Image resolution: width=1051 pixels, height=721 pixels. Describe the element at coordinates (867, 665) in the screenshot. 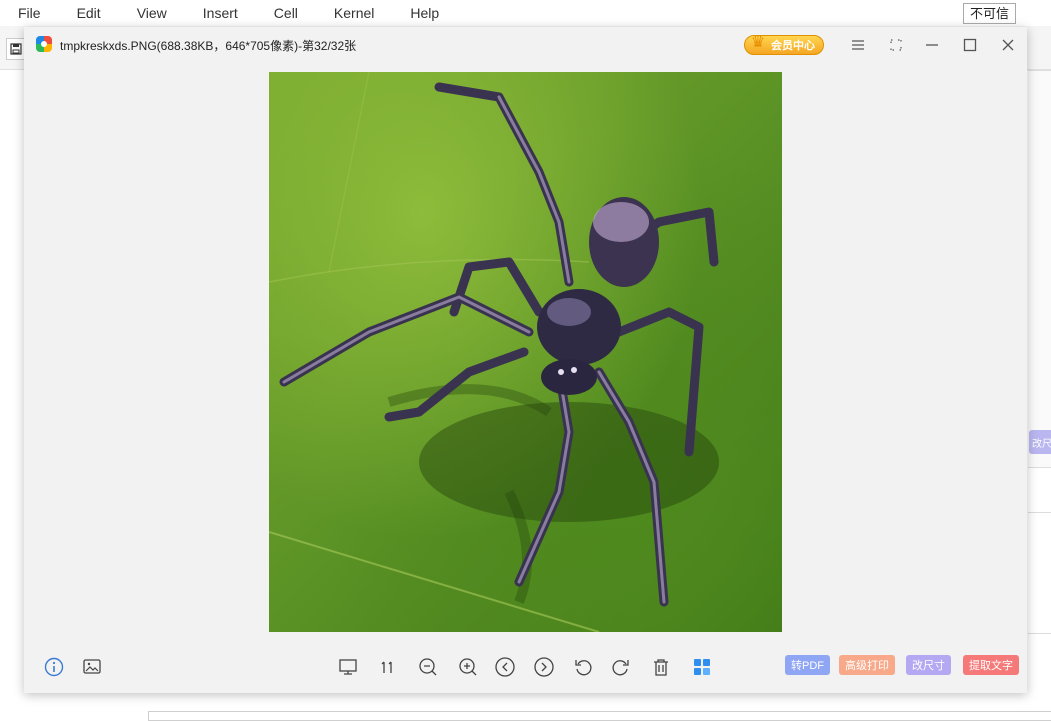

I see `advanced-print-button: 高级打印` at that location.